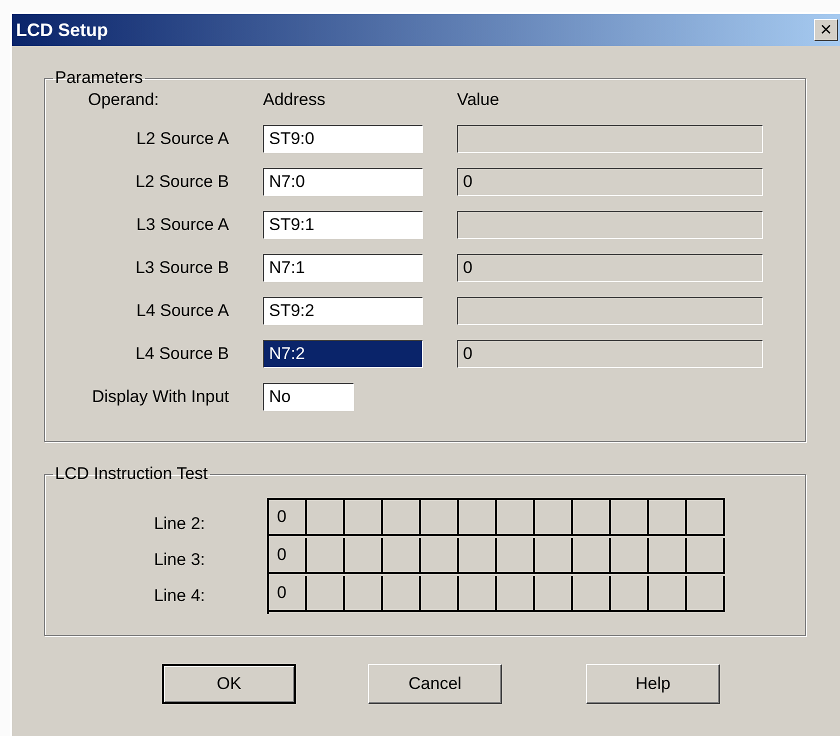 The height and width of the screenshot is (736, 840). I want to click on line-label: Line 4:, so click(179, 596).